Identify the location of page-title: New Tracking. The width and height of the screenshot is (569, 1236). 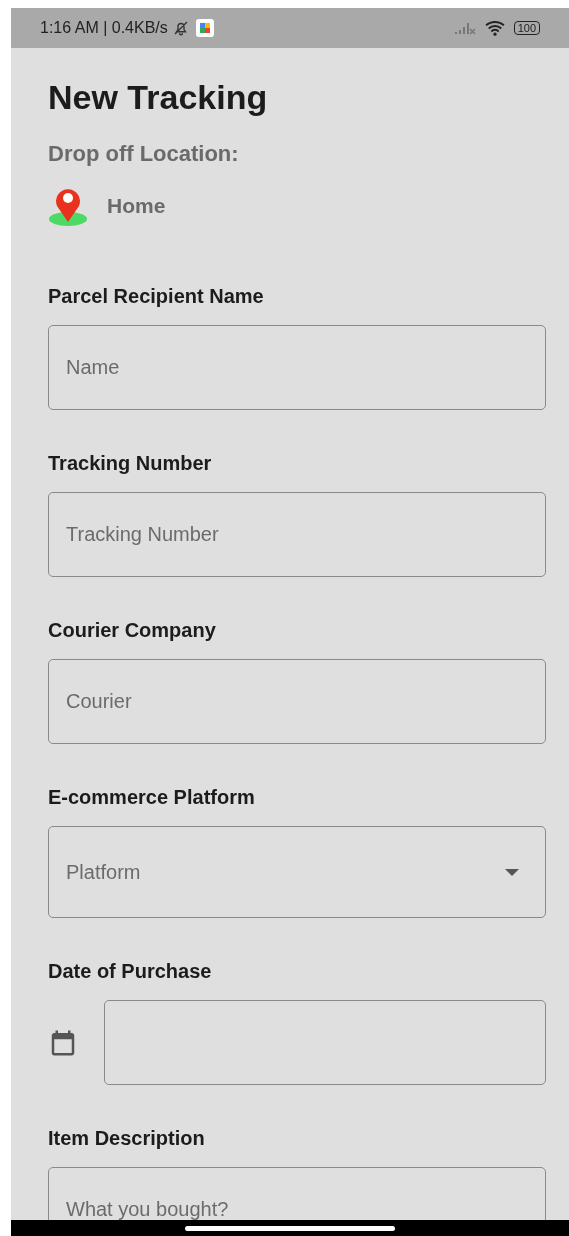
(158, 97).